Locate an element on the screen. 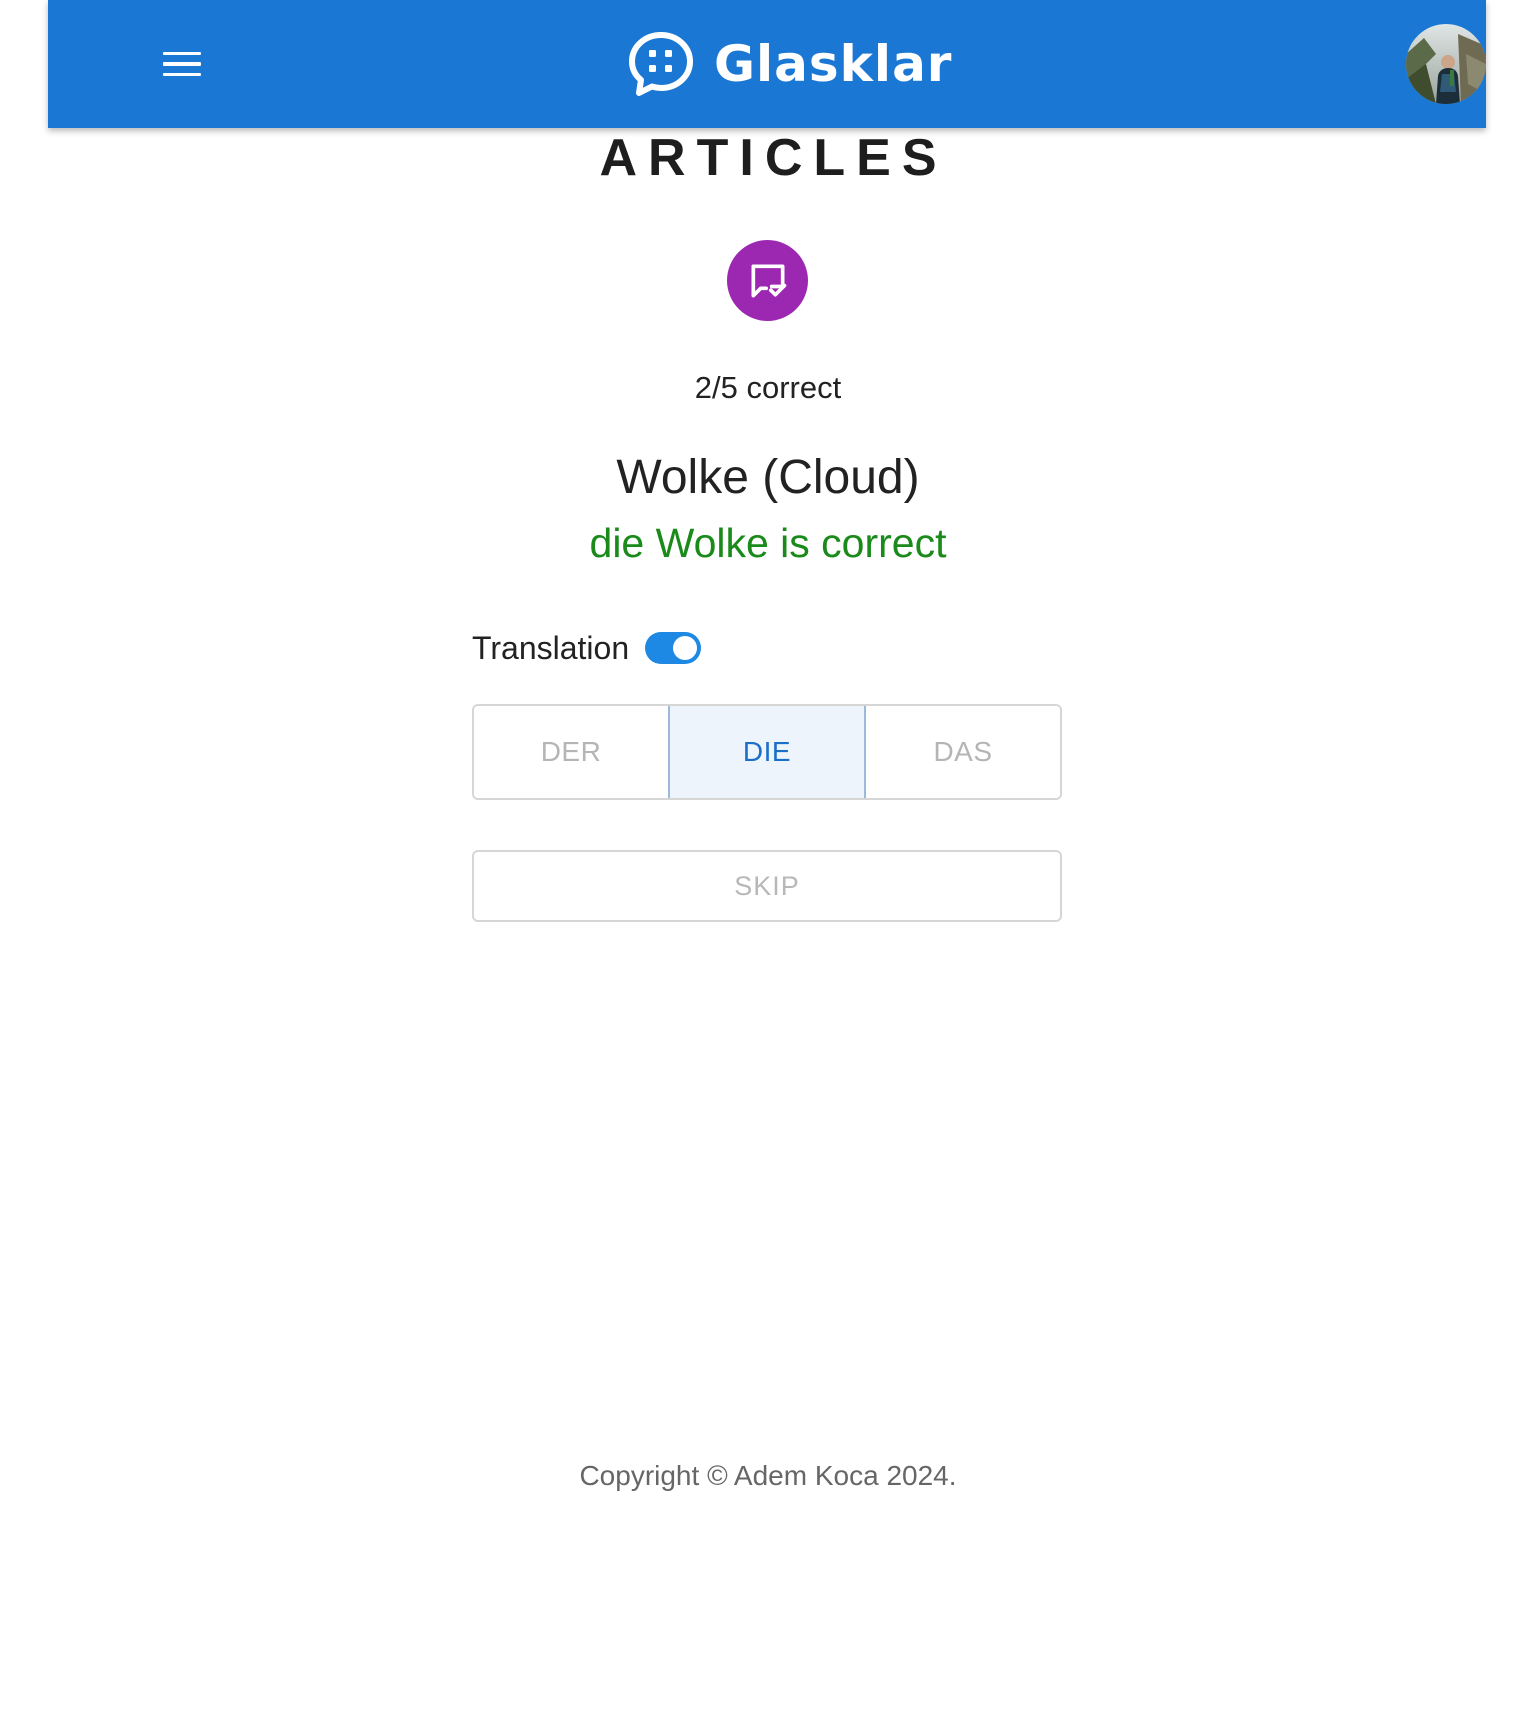  switch-knob is located at coordinates (685, 648).